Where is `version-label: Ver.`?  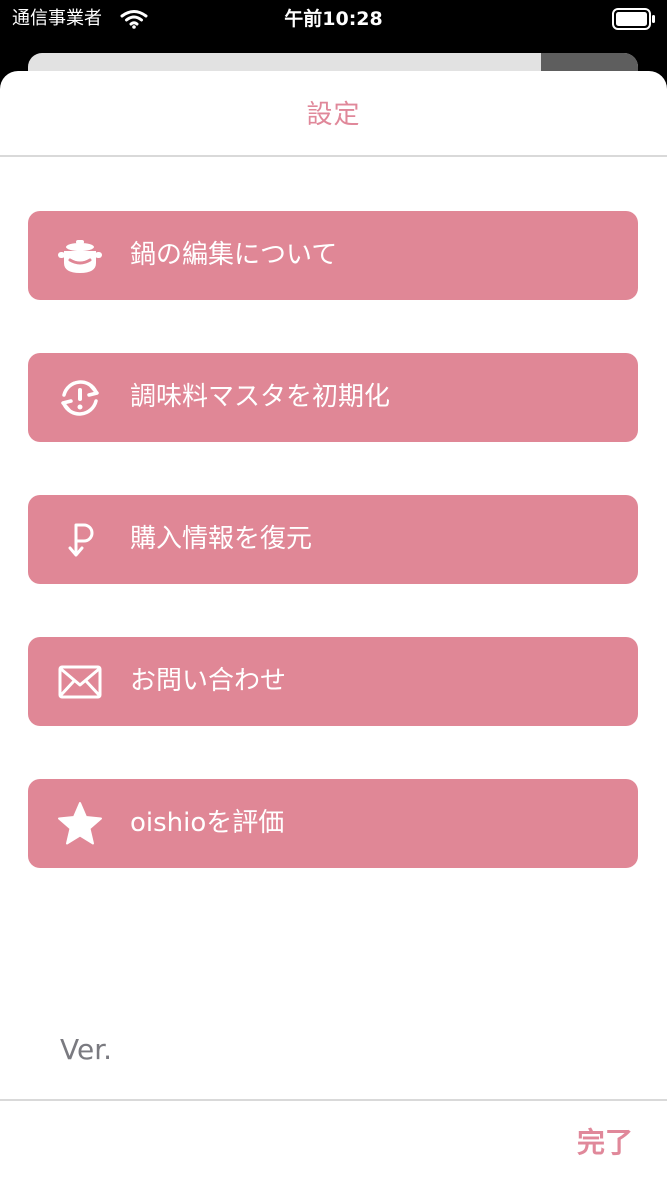 version-label: Ver. is located at coordinates (86, 1049).